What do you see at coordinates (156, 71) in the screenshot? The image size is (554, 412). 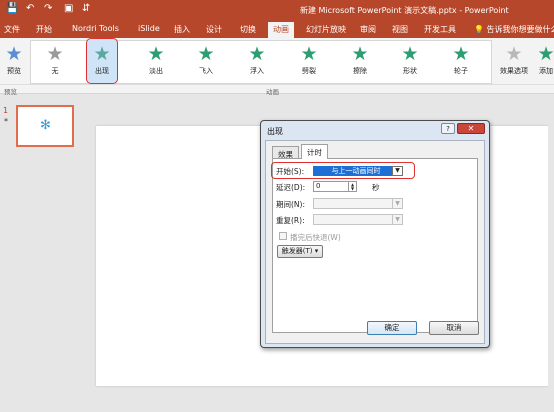 I see `effect-fade-label: 淡出` at bounding box center [156, 71].